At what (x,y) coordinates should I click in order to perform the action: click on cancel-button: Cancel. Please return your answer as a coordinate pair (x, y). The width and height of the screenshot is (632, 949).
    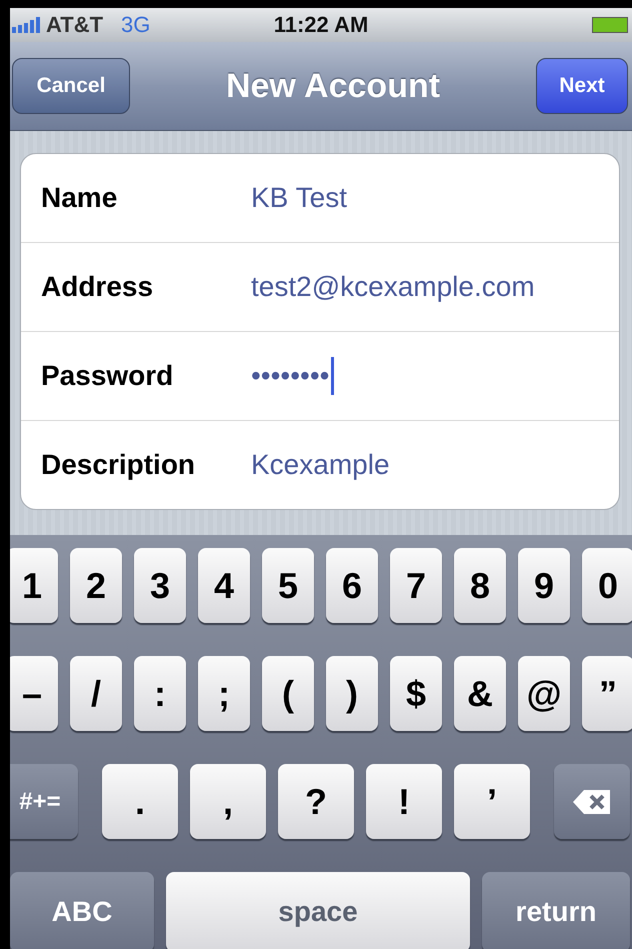
    Looking at the image, I should click on (71, 86).